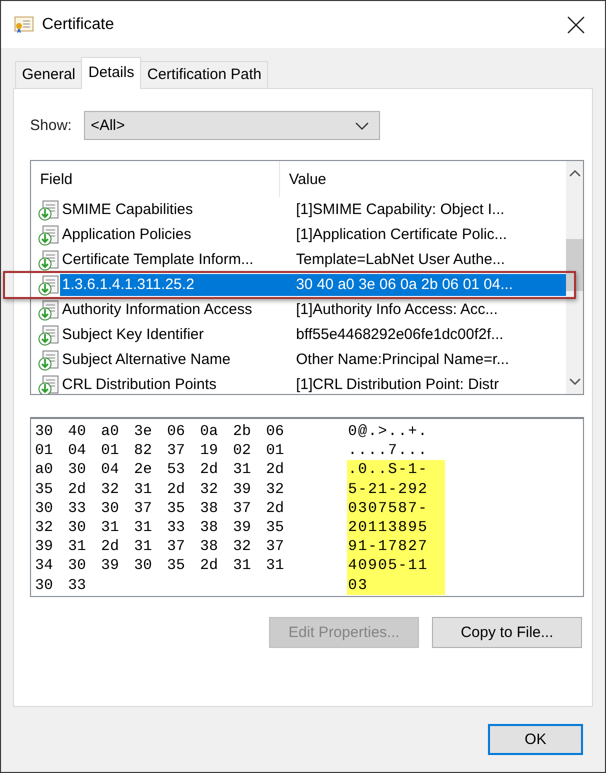 The height and width of the screenshot is (773, 606). Describe the element at coordinates (160, 508) in the screenshot. I see `hex-bytes: 30 33 30 37 35 38 37 2d` at that location.